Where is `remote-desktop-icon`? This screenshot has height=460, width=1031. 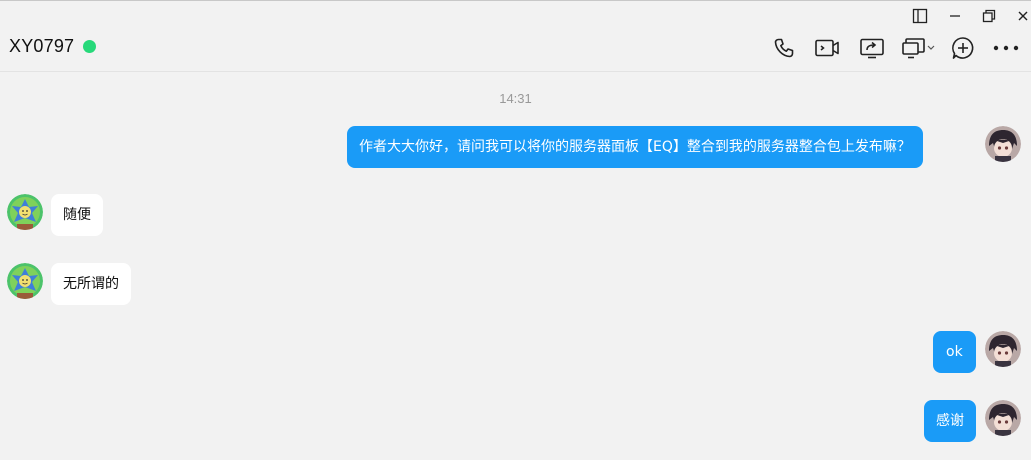 remote-desktop-icon is located at coordinates (921, 48).